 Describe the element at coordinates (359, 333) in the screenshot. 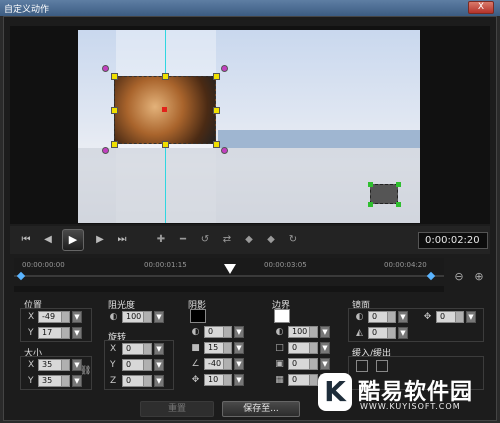

I see `mirror-offset-icon: ◭` at that location.